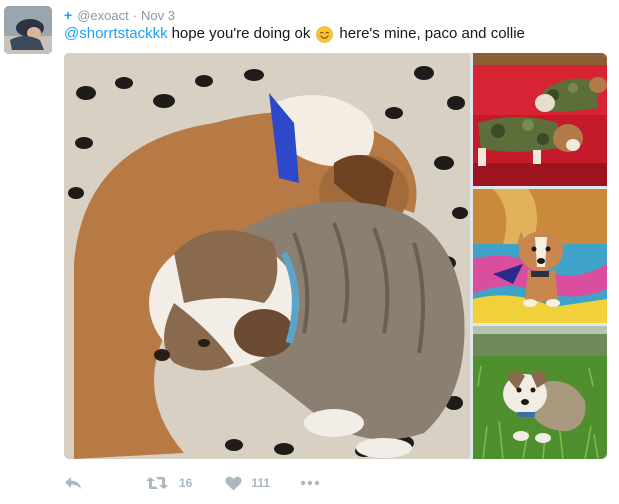 This screenshot has width=619, height=504. What do you see at coordinates (169, 483) in the screenshot?
I see `retweet-button: 16` at bounding box center [169, 483].